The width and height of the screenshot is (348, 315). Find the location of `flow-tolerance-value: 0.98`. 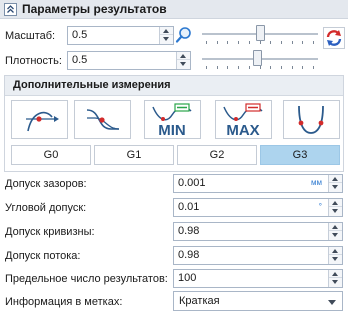

flow-tolerance-value: 0.98 is located at coordinates (189, 255).